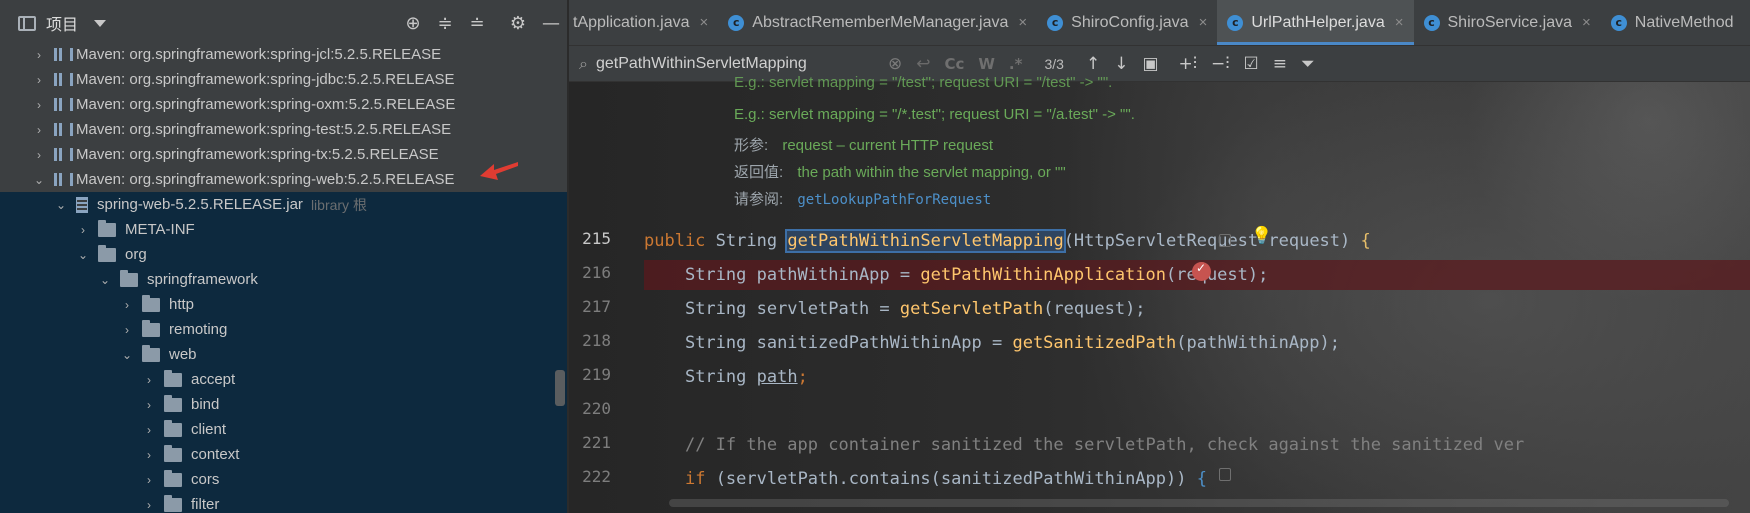 The image size is (1750, 513). I want to click on arrow-down-icon: ↓, so click(1121, 64).